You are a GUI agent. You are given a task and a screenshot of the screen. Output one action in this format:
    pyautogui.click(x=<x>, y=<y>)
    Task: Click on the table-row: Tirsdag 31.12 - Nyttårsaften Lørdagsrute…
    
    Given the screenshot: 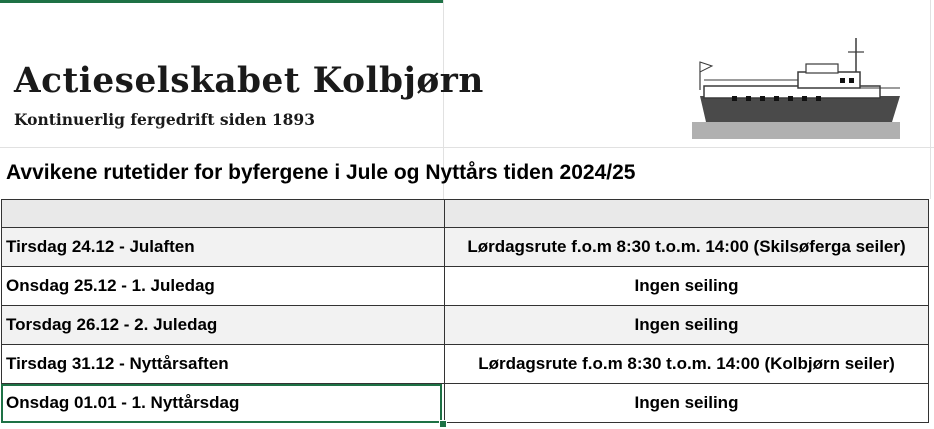 What is the action you would take?
    pyautogui.click(x=465, y=364)
    